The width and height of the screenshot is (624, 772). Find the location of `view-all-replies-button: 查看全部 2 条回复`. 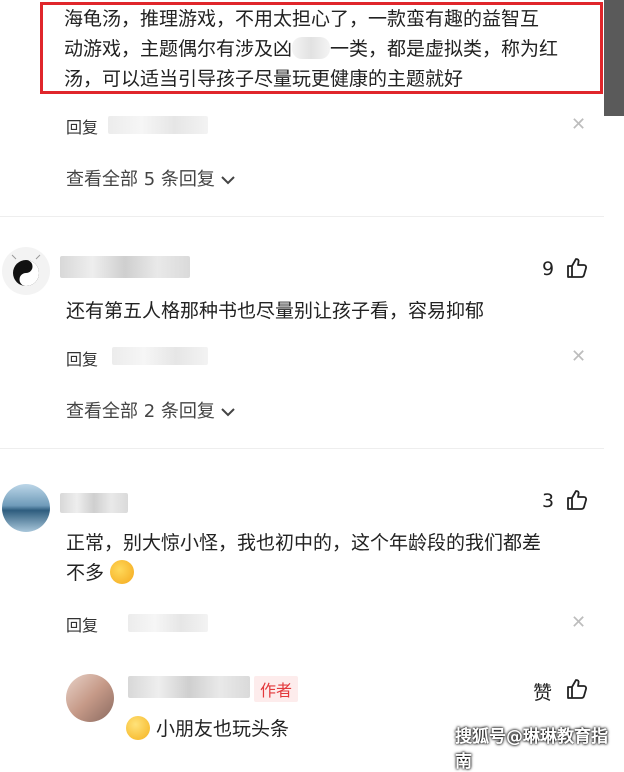

view-all-replies-button: 查看全部 2 条回复 is located at coordinates (150, 410).